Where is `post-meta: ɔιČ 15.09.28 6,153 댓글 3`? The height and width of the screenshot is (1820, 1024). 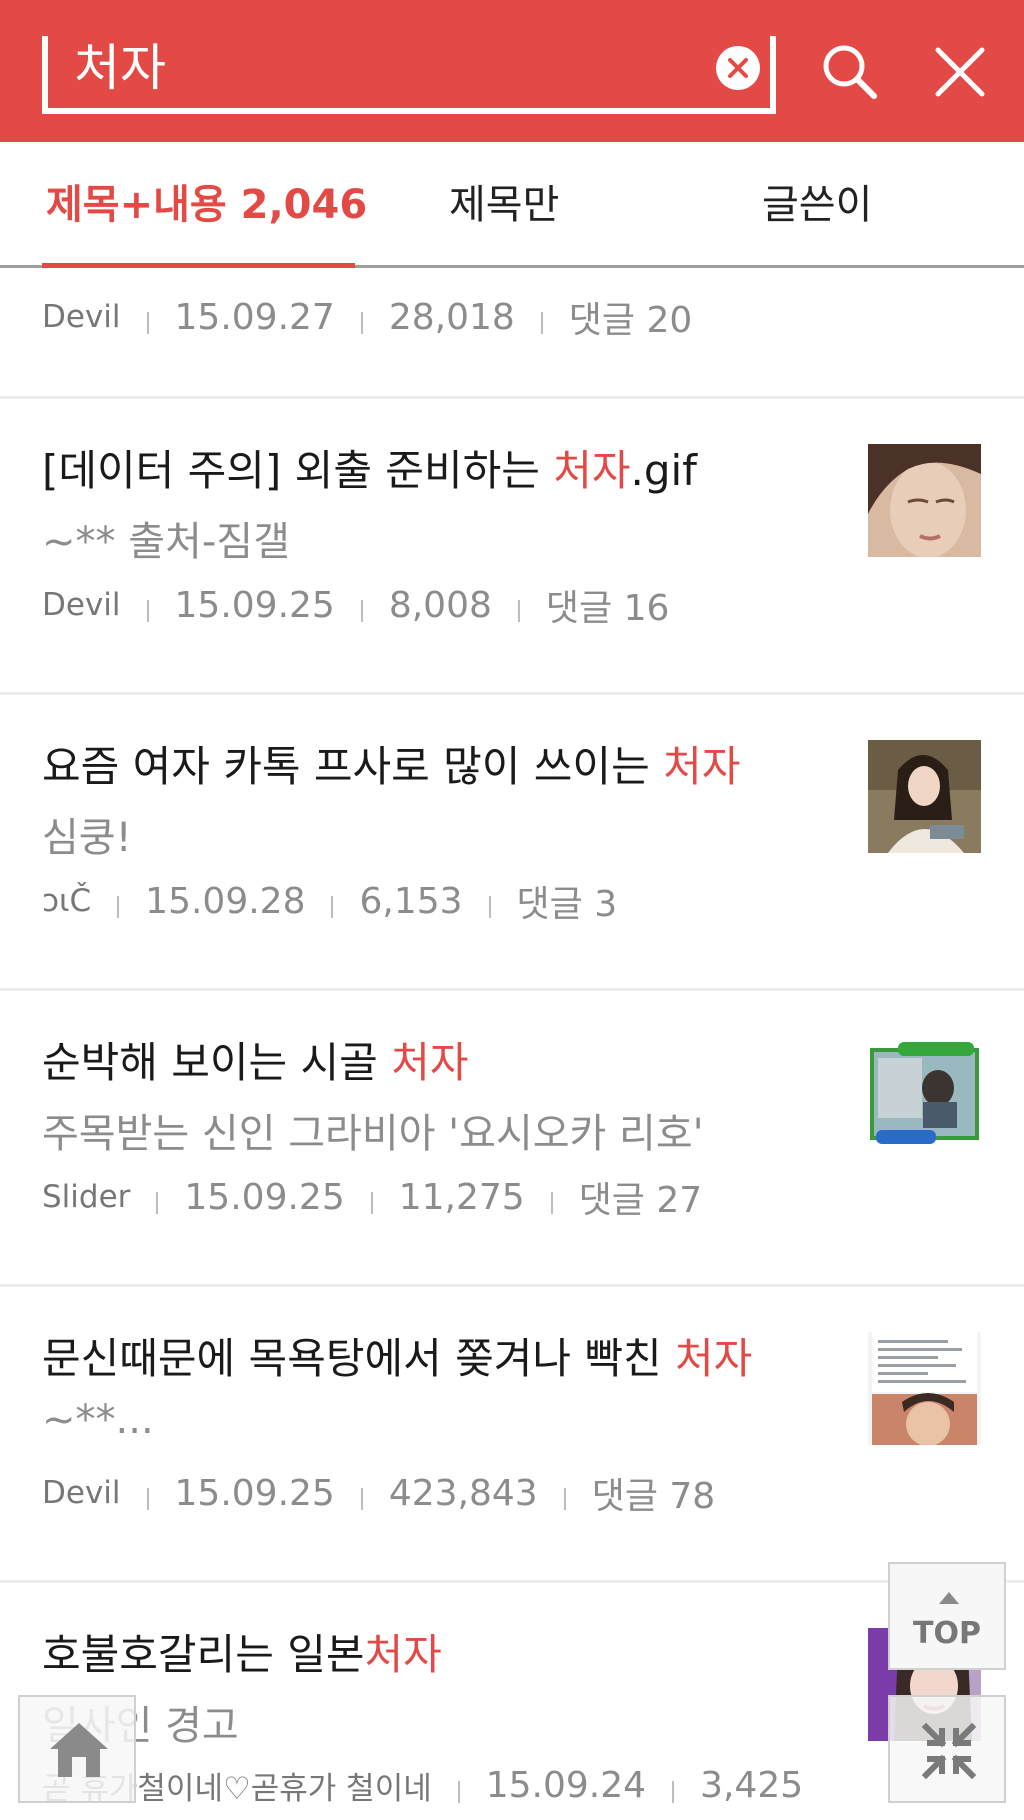
post-meta: ɔιČ 15.09.28 6,153 댓글 3 is located at coordinates (329, 901).